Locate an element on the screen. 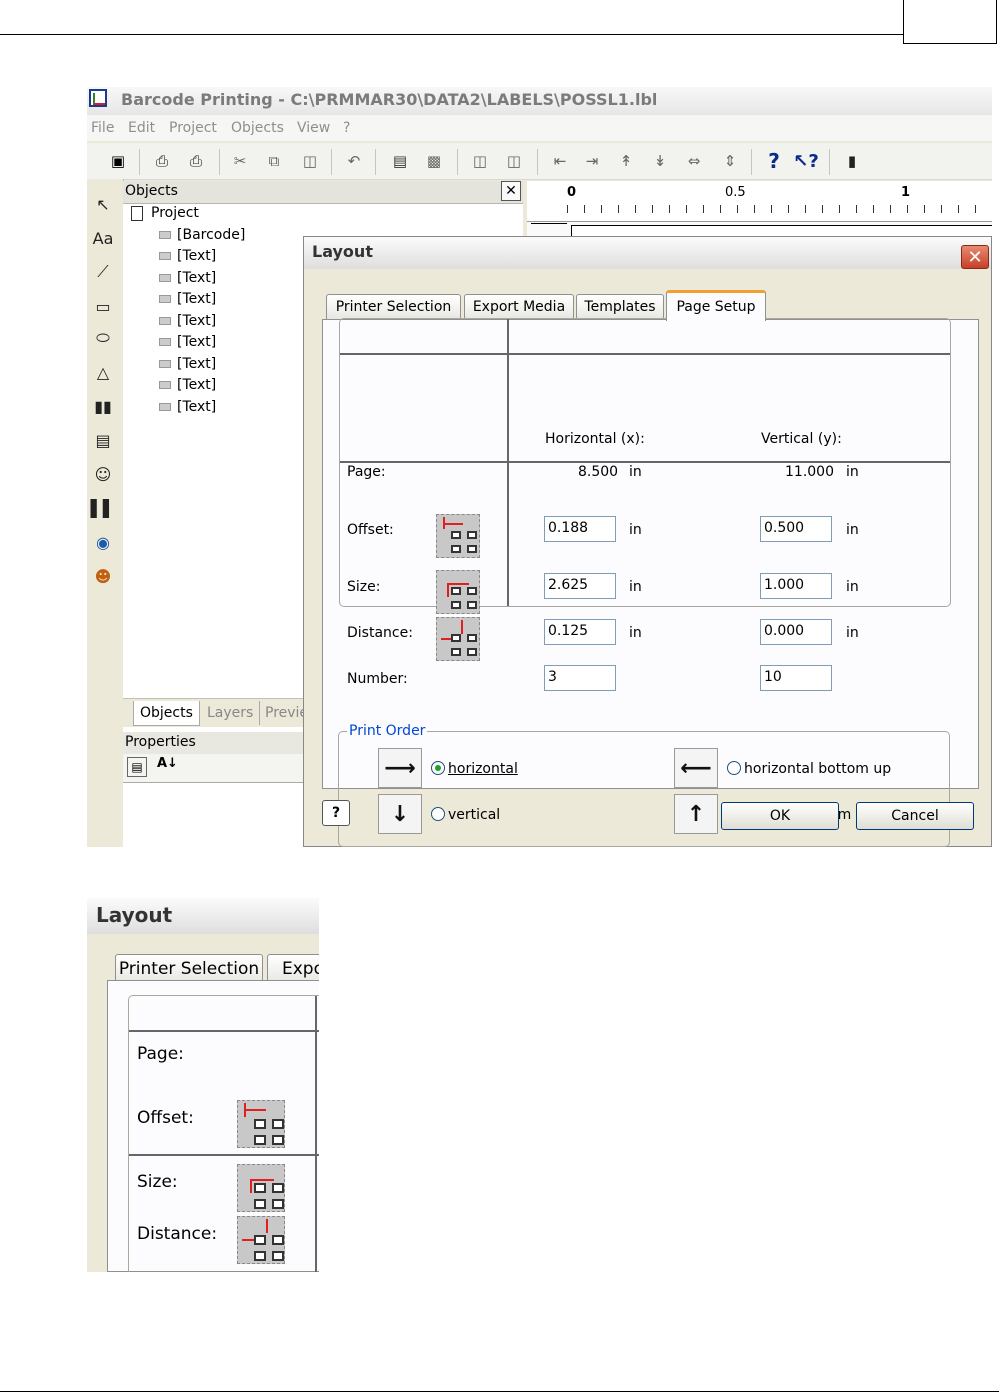  tab-objects: Objects is located at coordinates (166, 713).